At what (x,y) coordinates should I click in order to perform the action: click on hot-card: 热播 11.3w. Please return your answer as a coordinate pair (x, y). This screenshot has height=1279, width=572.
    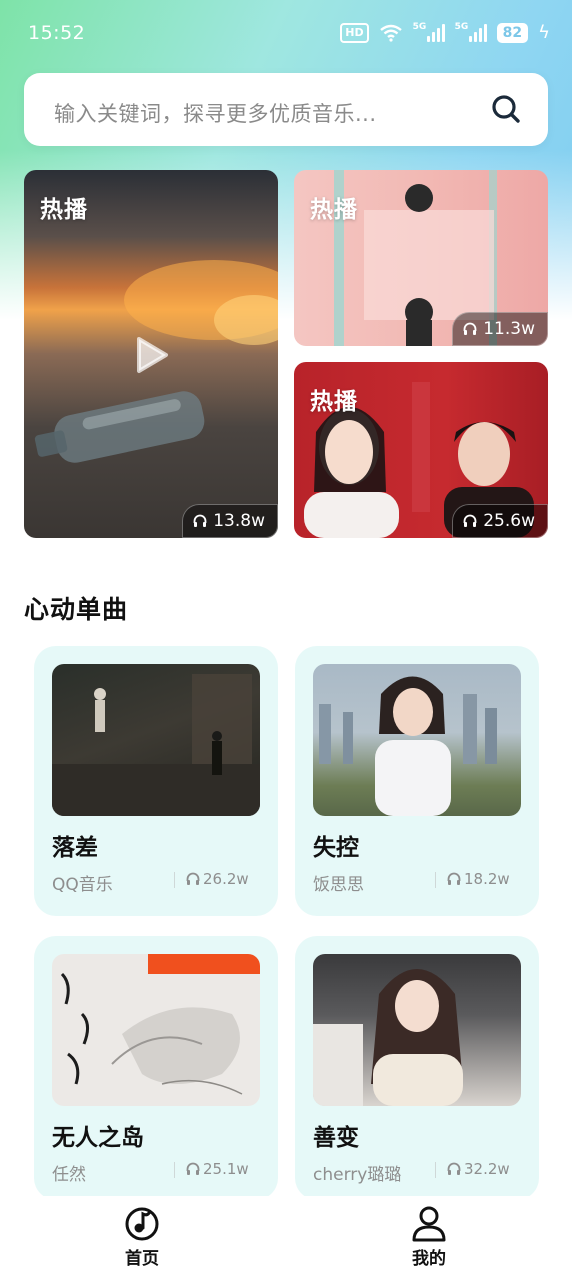
    Looking at the image, I should click on (421, 258).